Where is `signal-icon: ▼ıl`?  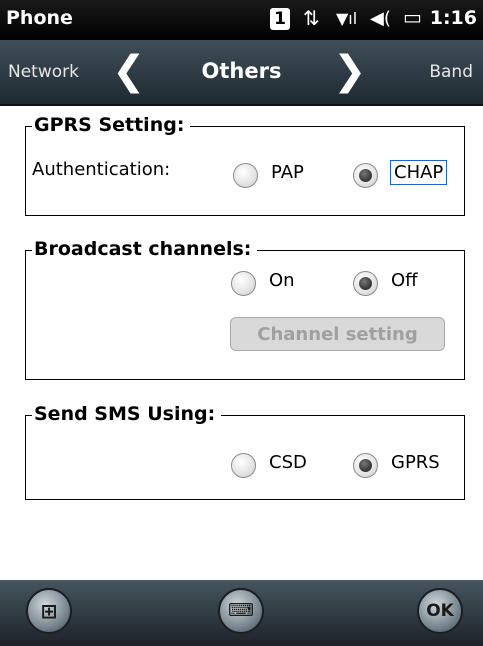
signal-icon: ▼ıl is located at coordinates (346, 18).